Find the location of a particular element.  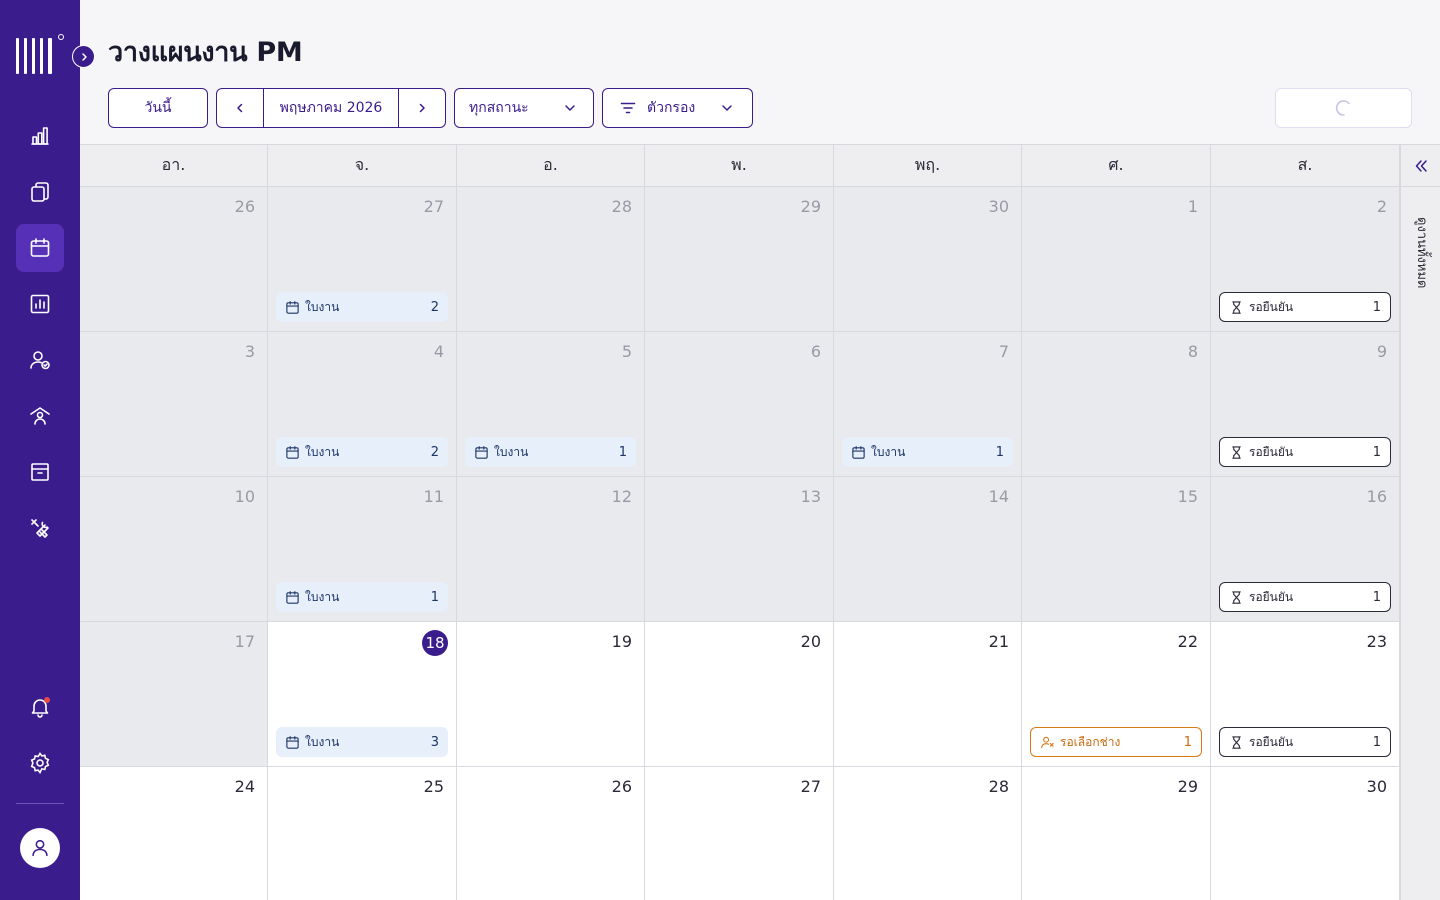

calendar-day-cell: 2 รอยืนยัน 1 is located at coordinates (1305, 259).